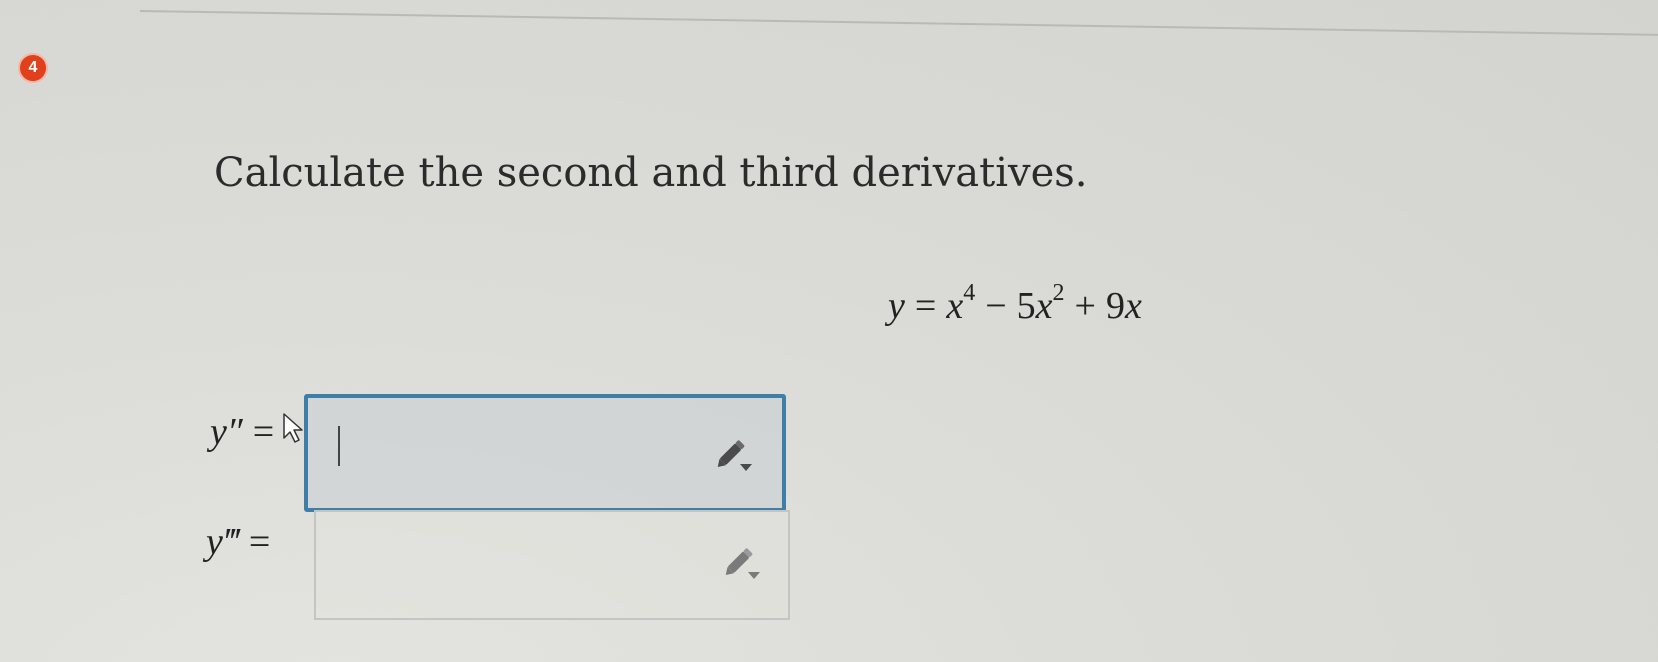 The height and width of the screenshot is (662, 1658). Describe the element at coordinates (226, 432) in the screenshot. I see `second-derivative-symbol: y″` at that location.